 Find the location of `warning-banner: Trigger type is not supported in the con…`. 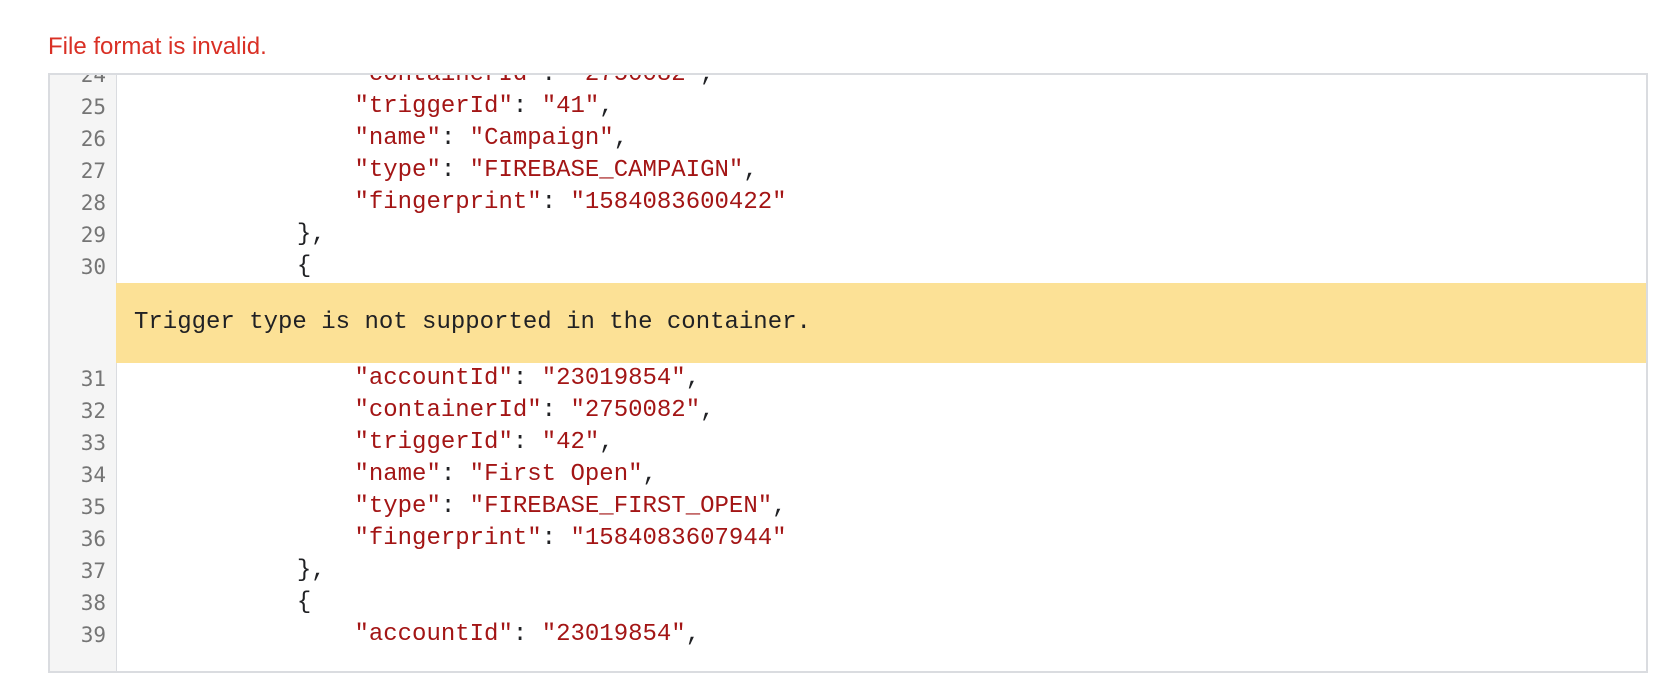

warning-banner: Trigger type is not supported in the con… is located at coordinates (881, 323).